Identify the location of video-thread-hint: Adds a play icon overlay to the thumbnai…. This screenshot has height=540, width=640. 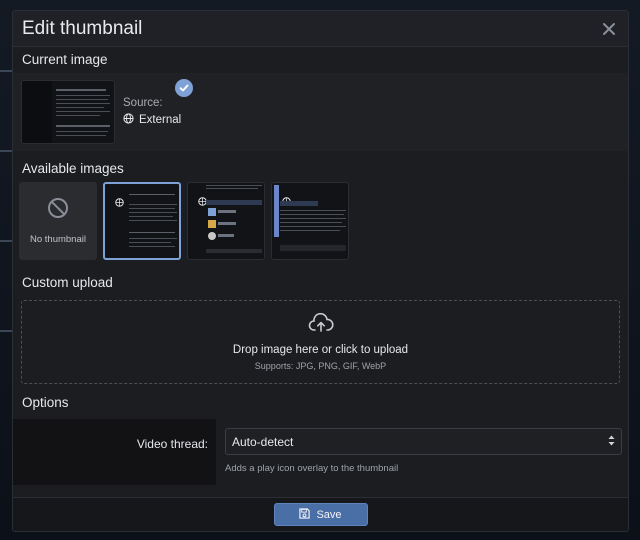
(312, 468).